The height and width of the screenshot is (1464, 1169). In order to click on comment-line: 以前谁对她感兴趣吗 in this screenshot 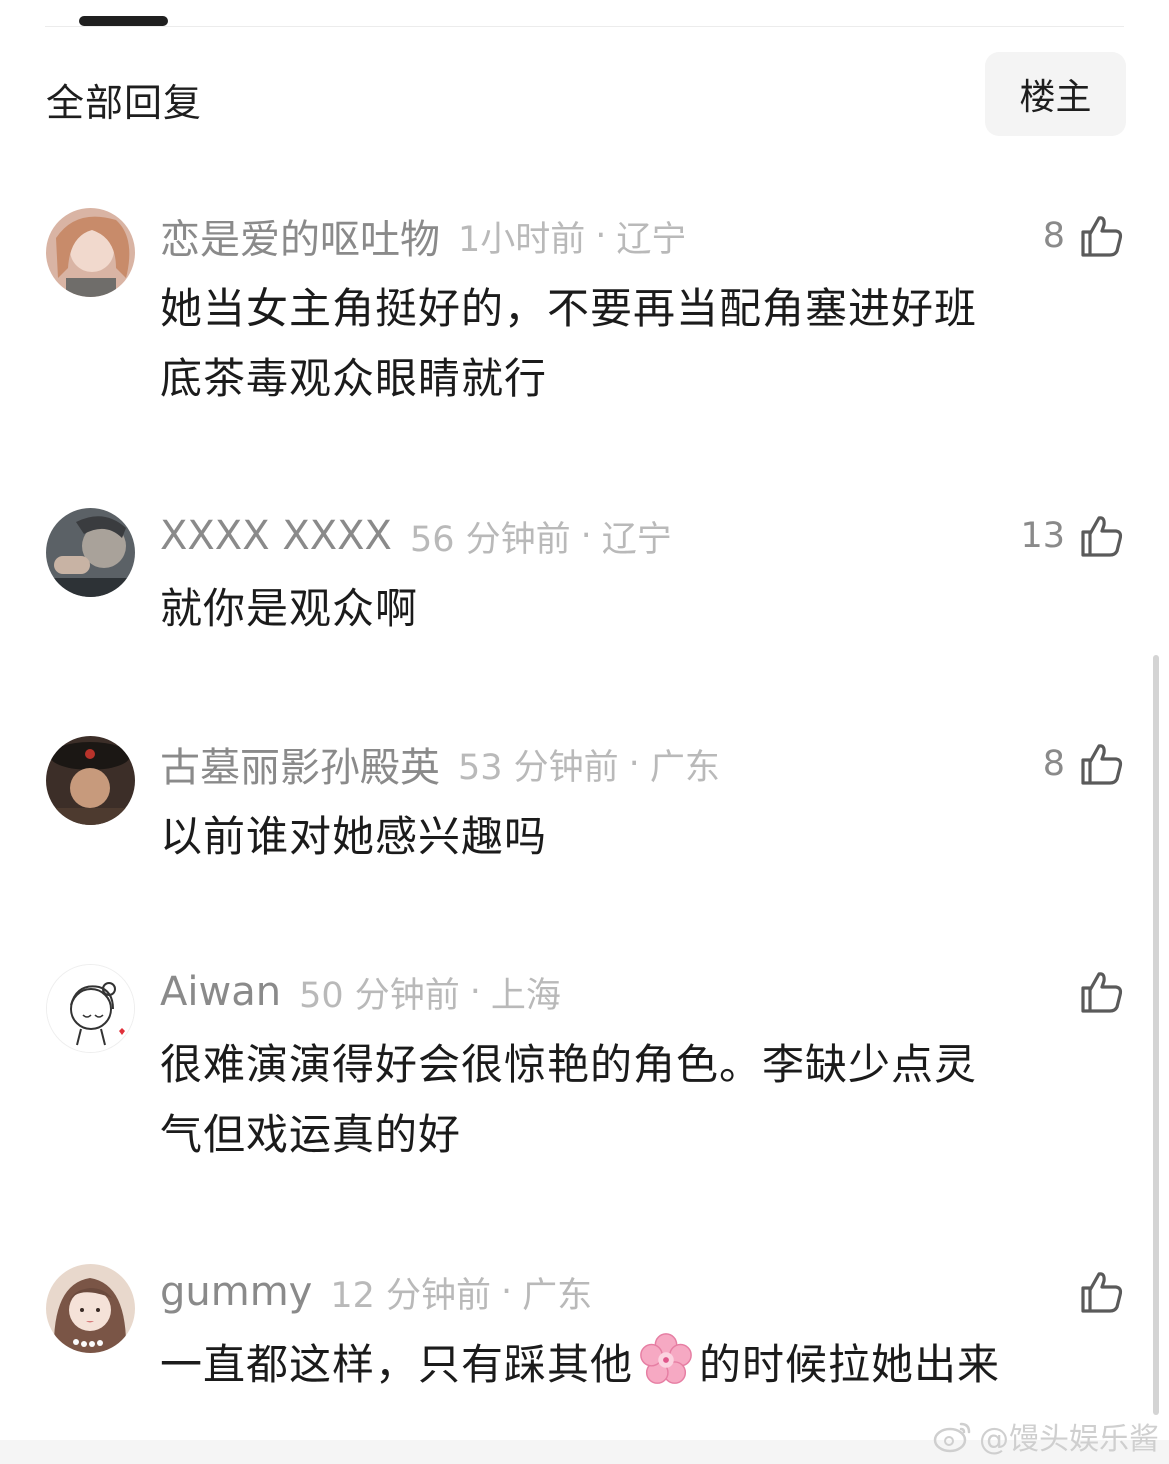, I will do `click(354, 836)`.